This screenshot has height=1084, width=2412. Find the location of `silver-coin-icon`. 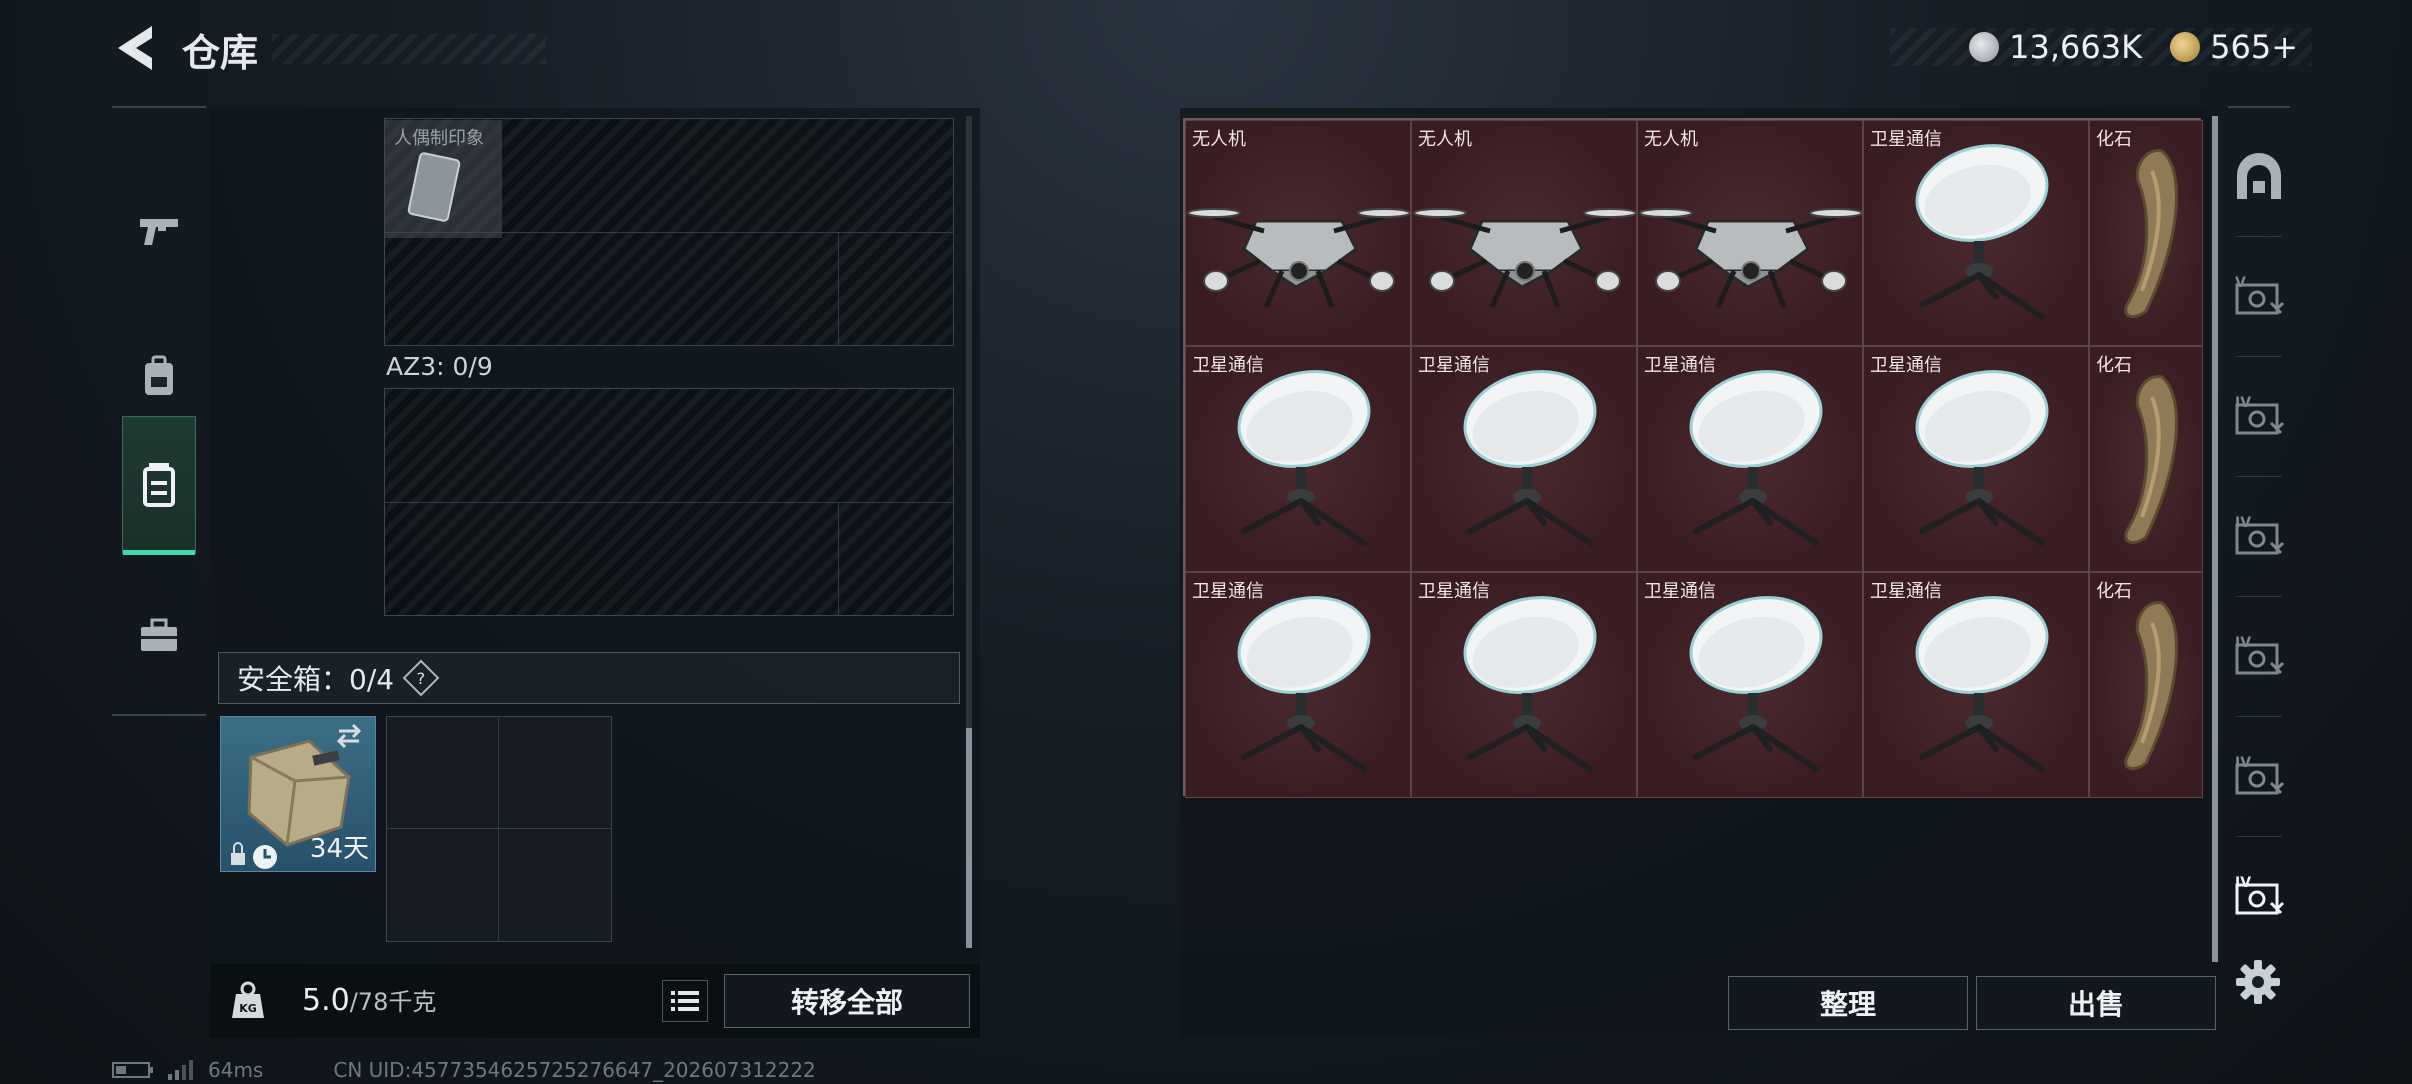

silver-coin-icon is located at coordinates (1984, 47).